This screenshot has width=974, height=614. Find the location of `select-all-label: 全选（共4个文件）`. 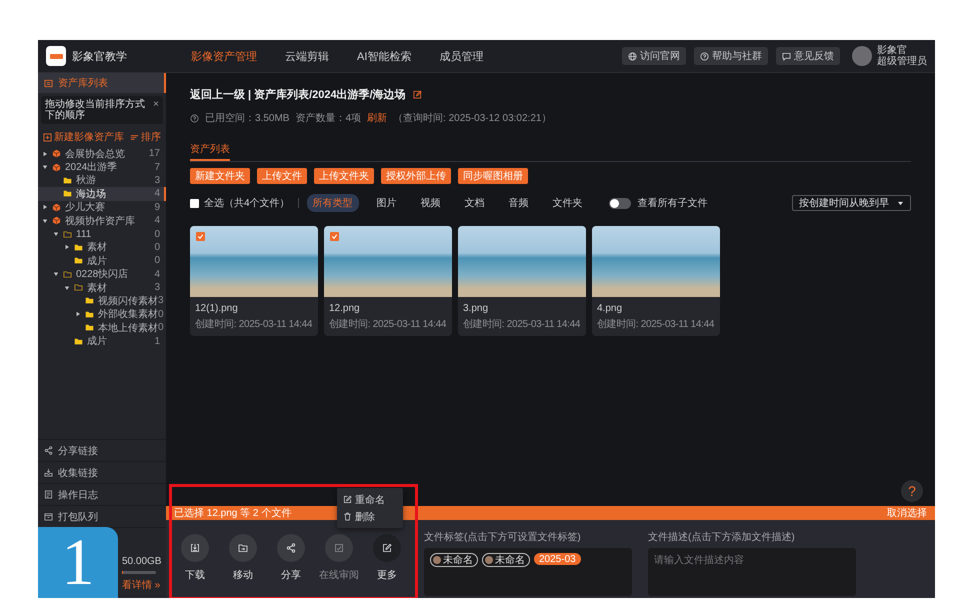

select-all-label: 全选（共4个文件） is located at coordinates (247, 203).